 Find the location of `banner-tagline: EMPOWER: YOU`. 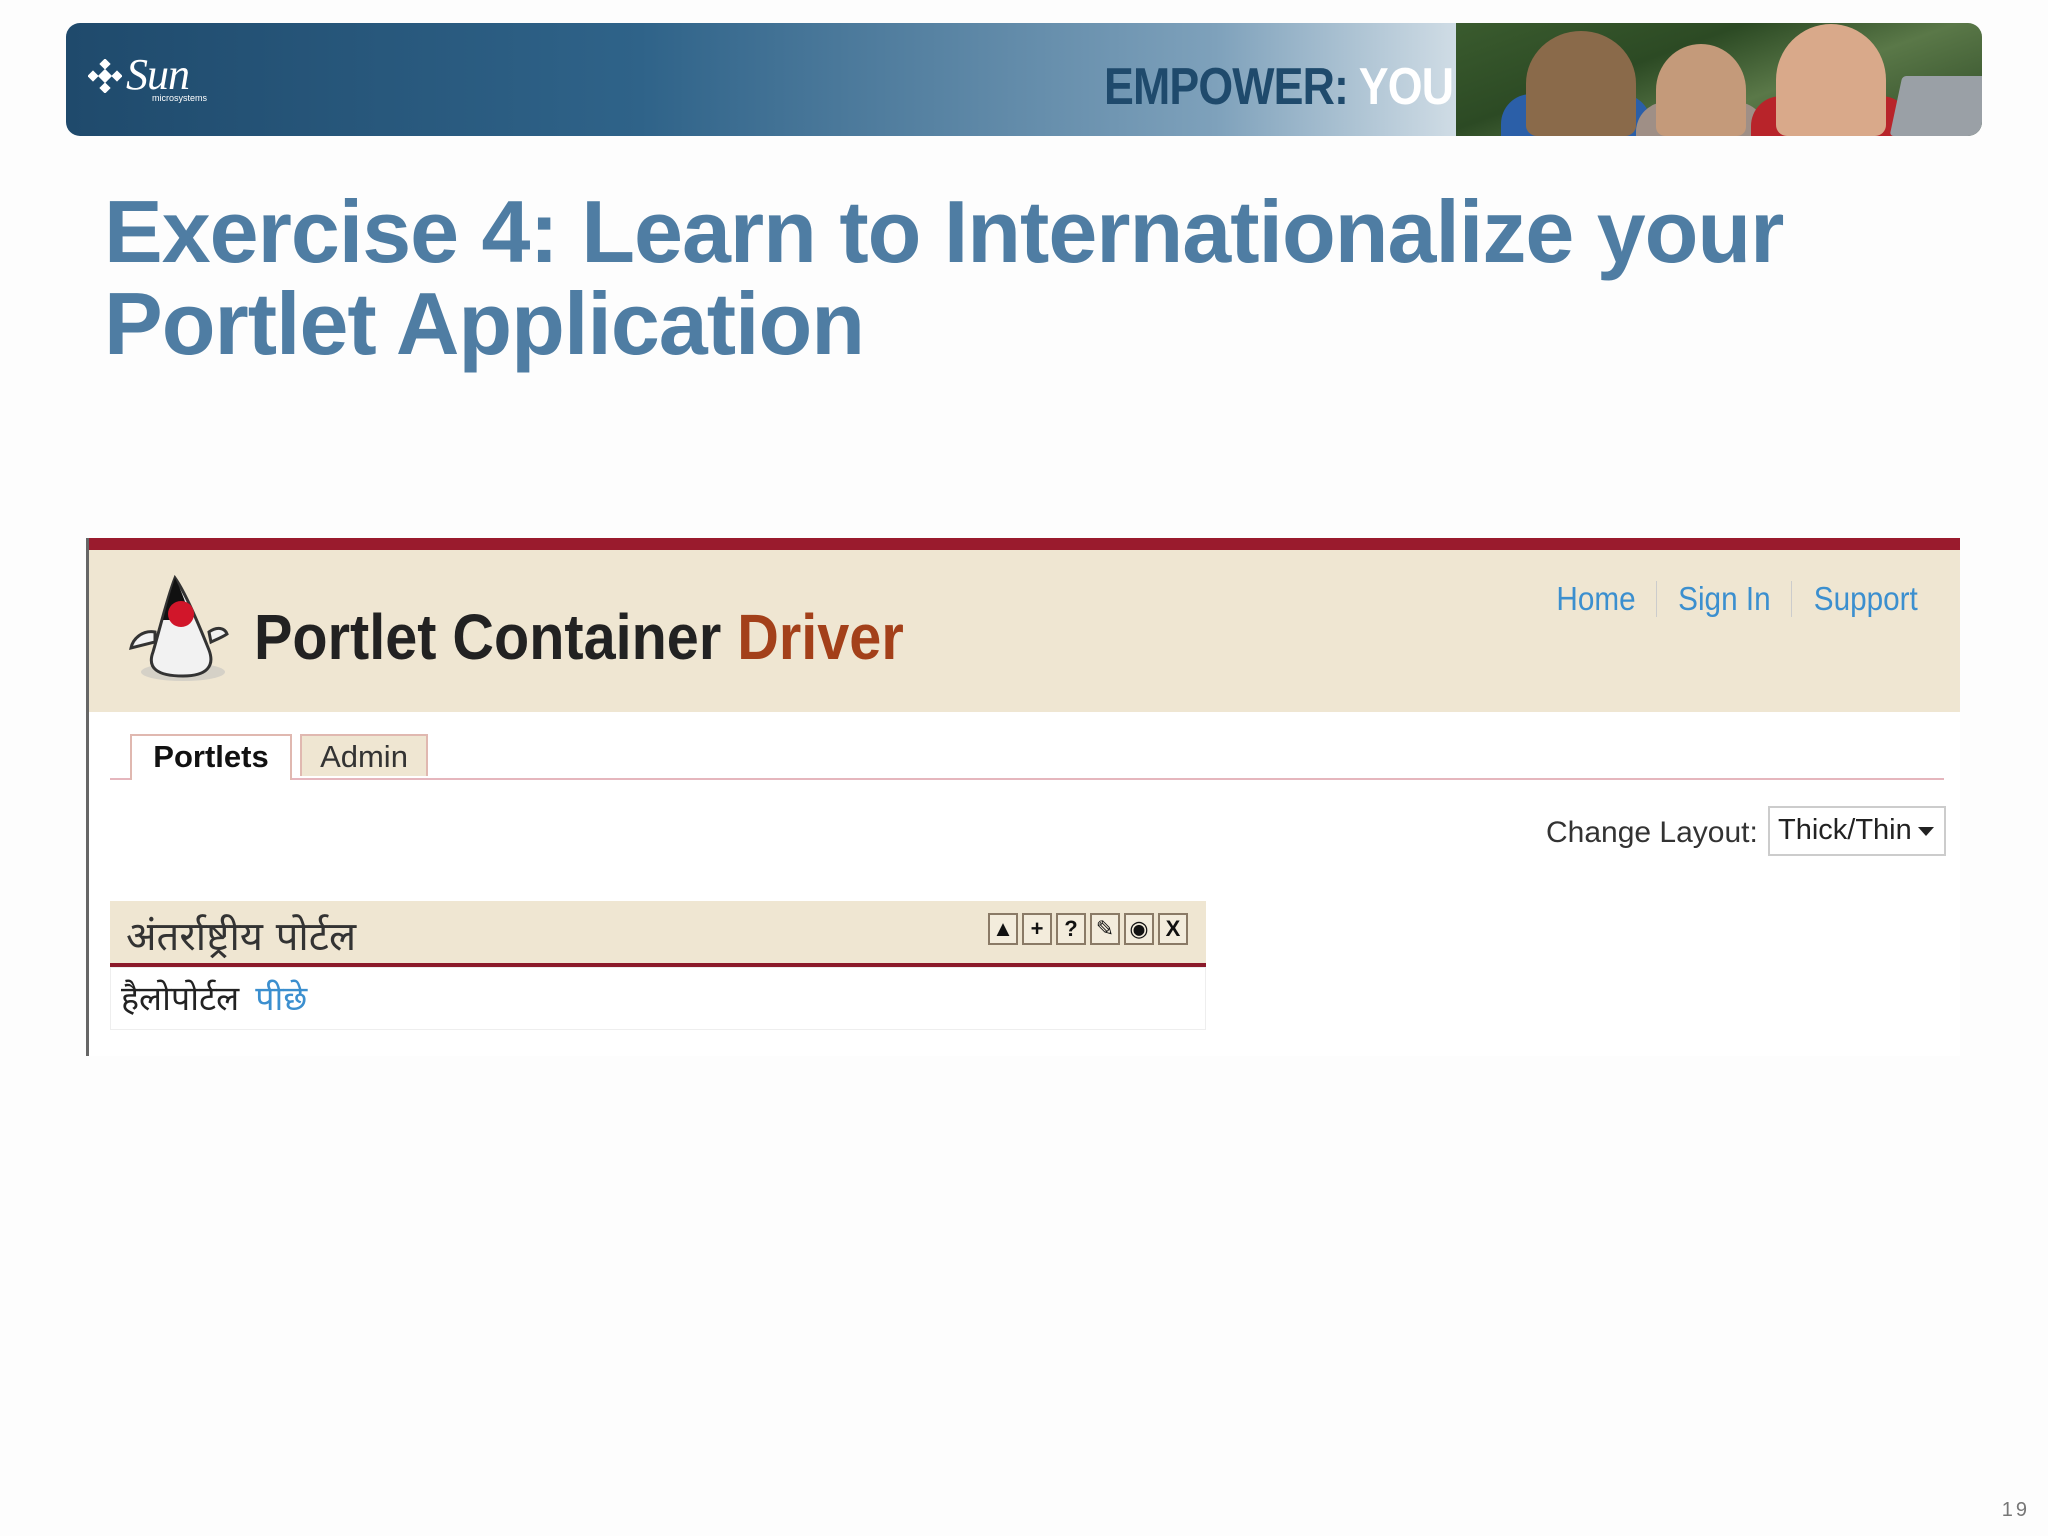

banner-tagline: EMPOWER: YOU is located at coordinates (1279, 87).